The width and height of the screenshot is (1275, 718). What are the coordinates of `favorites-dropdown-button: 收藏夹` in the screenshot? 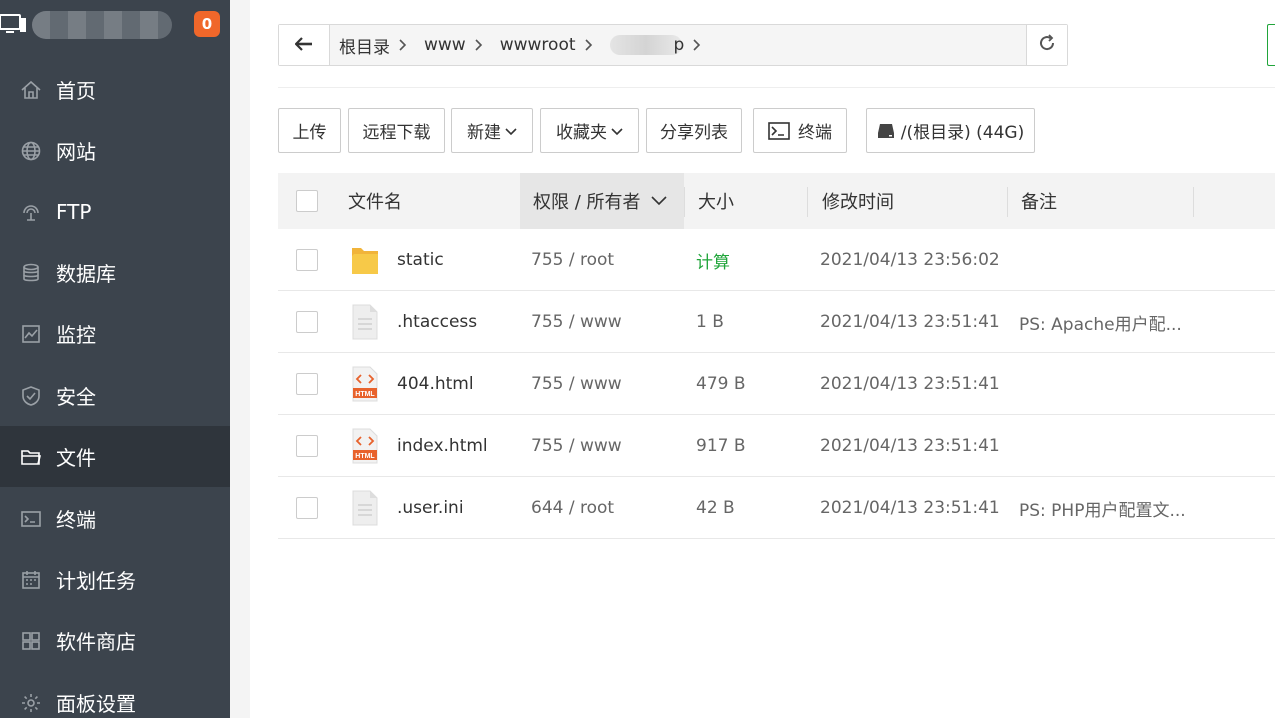 It's located at (589, 130).